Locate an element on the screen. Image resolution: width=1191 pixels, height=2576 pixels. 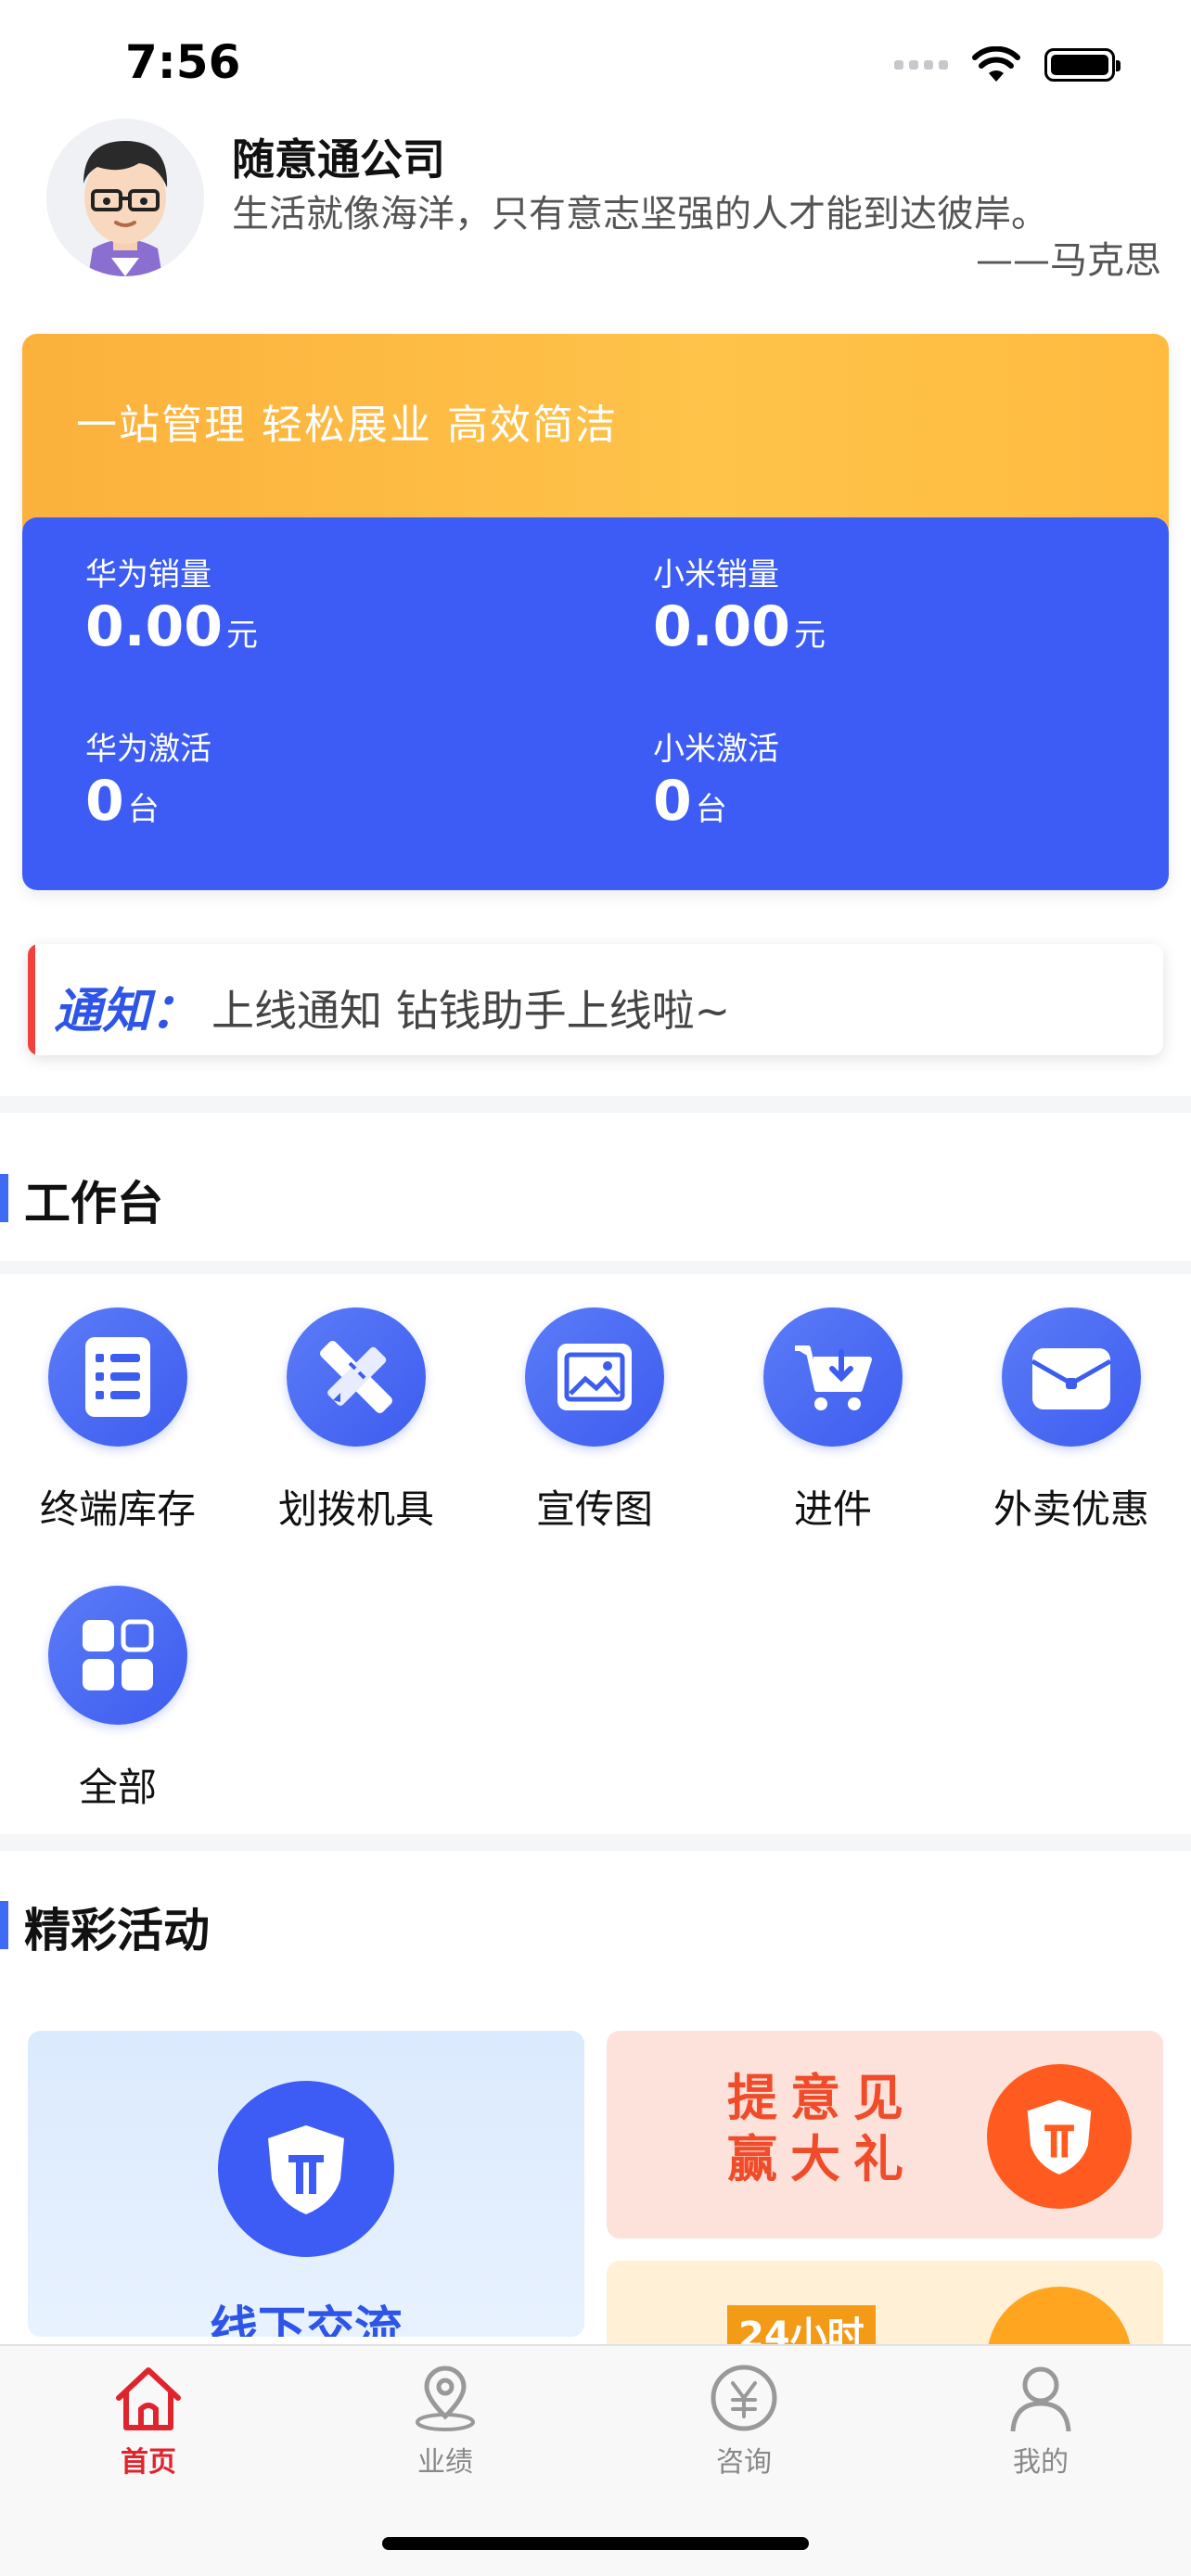
stat-huawei-sales: 华为销量 0.00 元 is located at coordinates (171, 604).